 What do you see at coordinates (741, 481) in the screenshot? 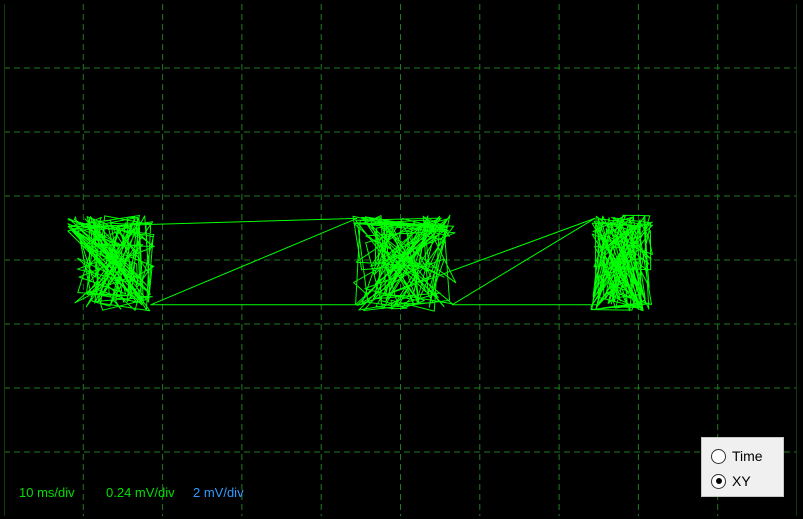
I see `mode-xy-label: XY` at bounding box center [741, 481].